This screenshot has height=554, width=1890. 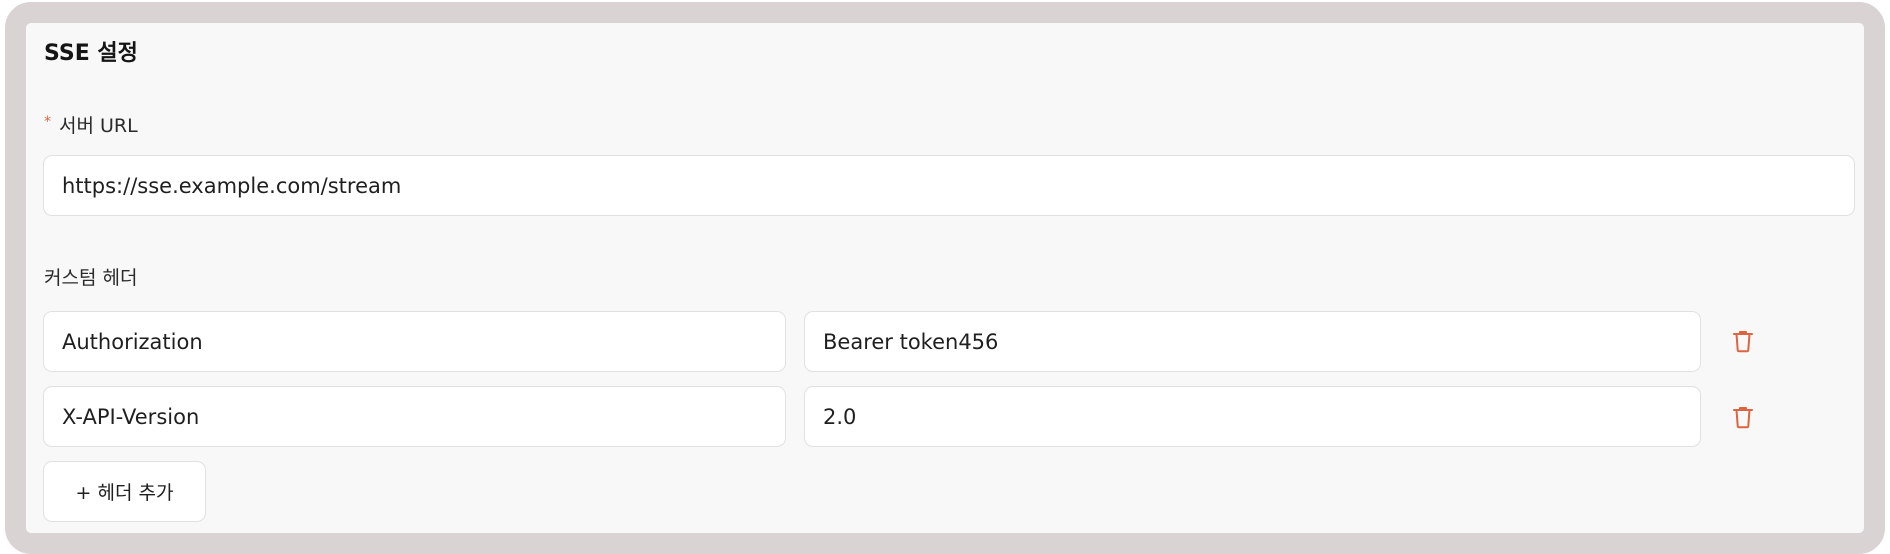 I want to click on header-value-input-authorization: Bearer token456, so click(x=1252, y=341).